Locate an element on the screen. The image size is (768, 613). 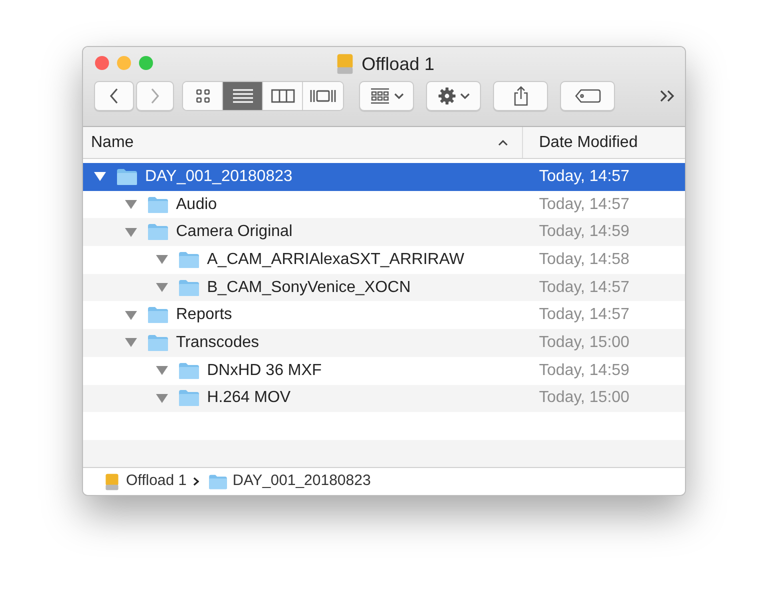
file-name: B_CAM_SonyVenice_XOCN is located at coordinates (309, 288).